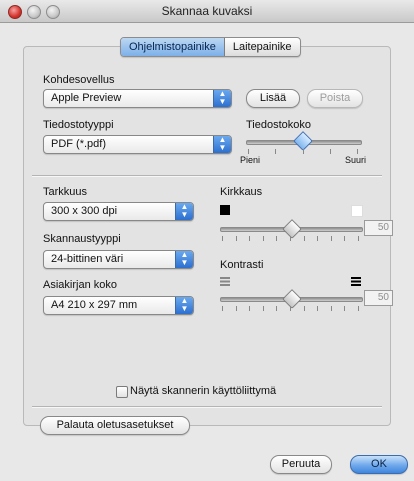  What do you see at coordinates (262, 47) in the screenshot?
I see `tab-device-button: Laitepainike` at bounding box center [262, 47].